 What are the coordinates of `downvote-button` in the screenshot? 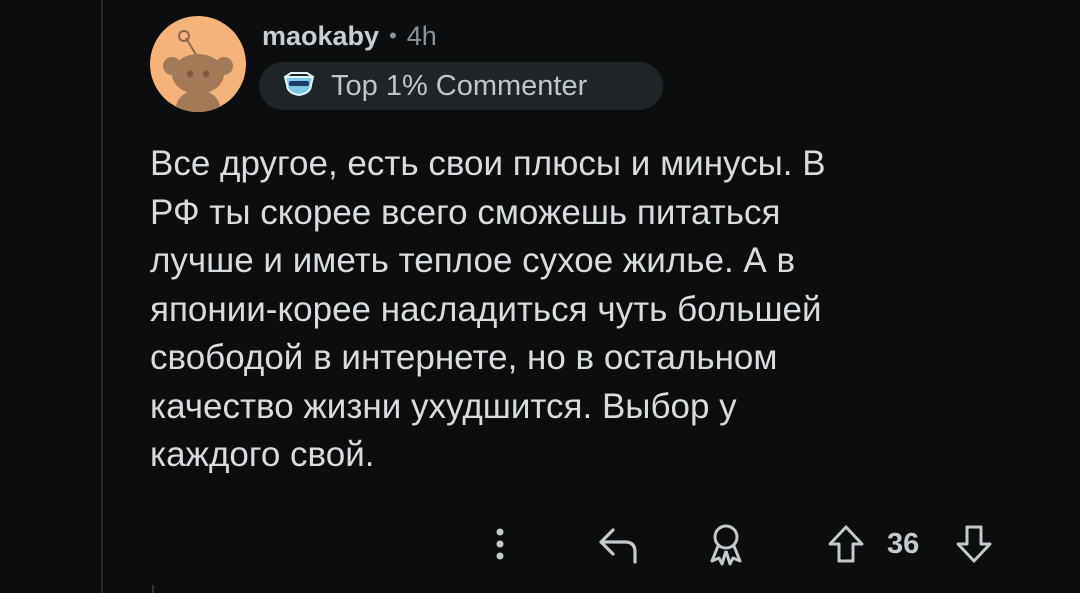 It's located at (974, 544).